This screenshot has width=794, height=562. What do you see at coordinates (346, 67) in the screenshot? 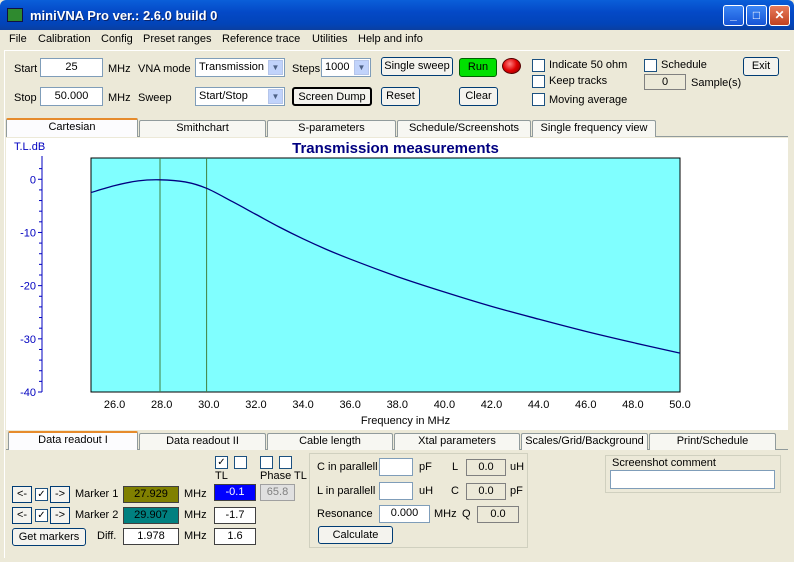
I see `steps-select: 1000 ▼` at bounding box center [346, 67].